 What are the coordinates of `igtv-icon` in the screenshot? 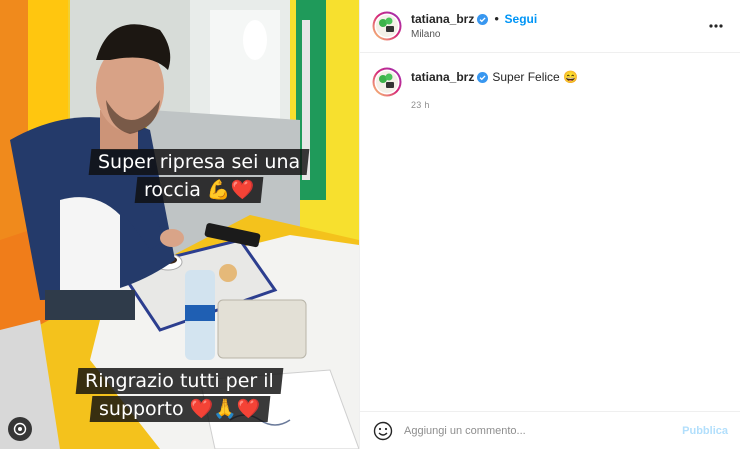 It's located at (20, 429).